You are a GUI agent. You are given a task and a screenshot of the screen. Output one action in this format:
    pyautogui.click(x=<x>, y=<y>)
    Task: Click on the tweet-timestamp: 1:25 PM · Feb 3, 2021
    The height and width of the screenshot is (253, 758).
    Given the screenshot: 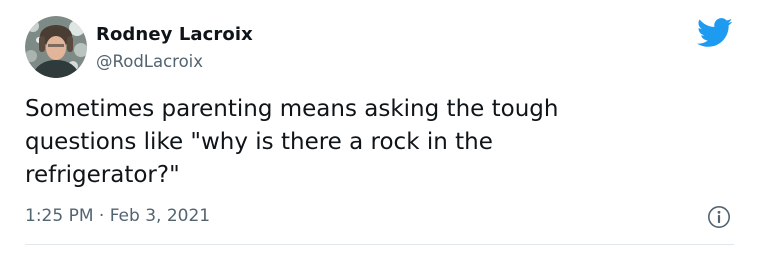 What is the action you would take?
    pyautogui.click(x=117, y=216)
    